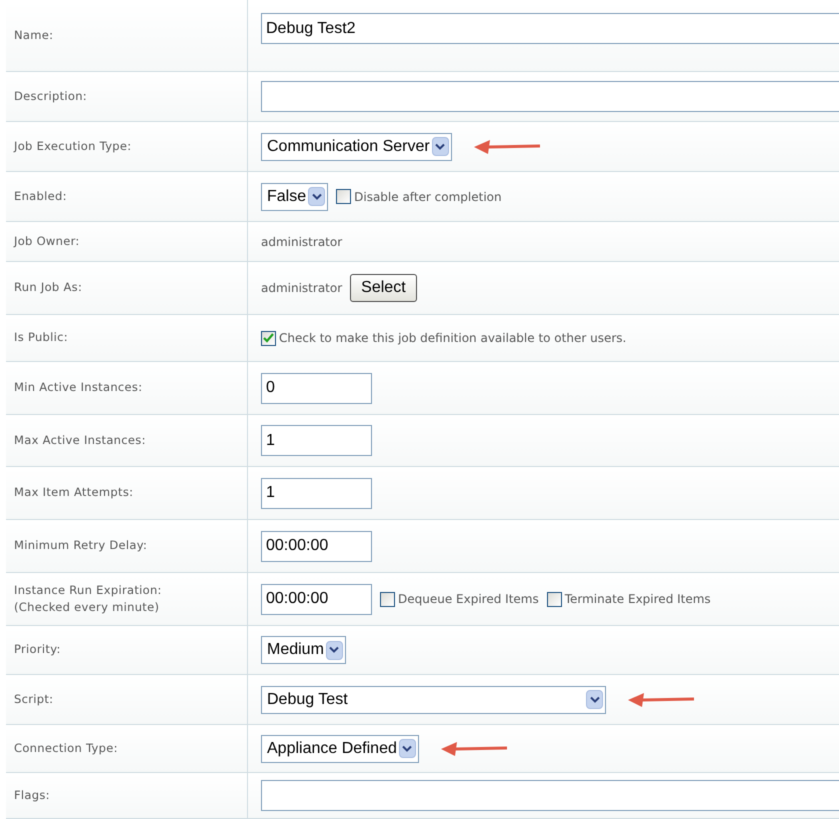 This screenshot has height=819, width=839. I want to click on checkbox-label: Terminate Expired Items, so click(637, 599).